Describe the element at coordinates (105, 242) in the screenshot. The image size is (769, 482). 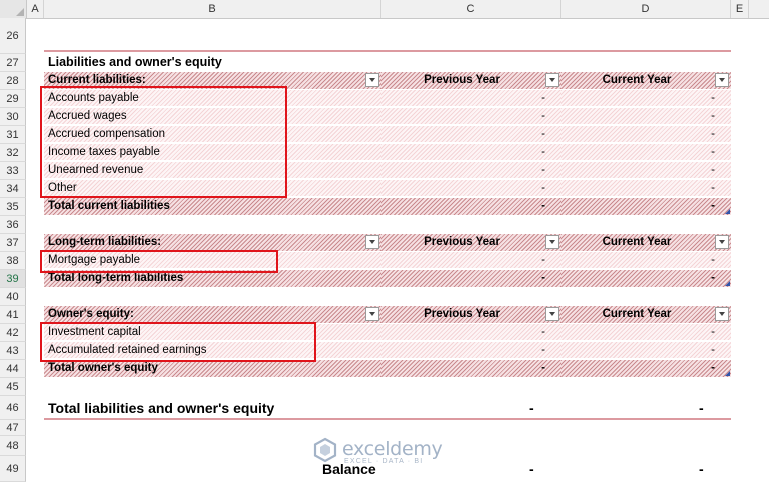
I see `long-term-liabilities-label: Long-term liabilities:` at that location.